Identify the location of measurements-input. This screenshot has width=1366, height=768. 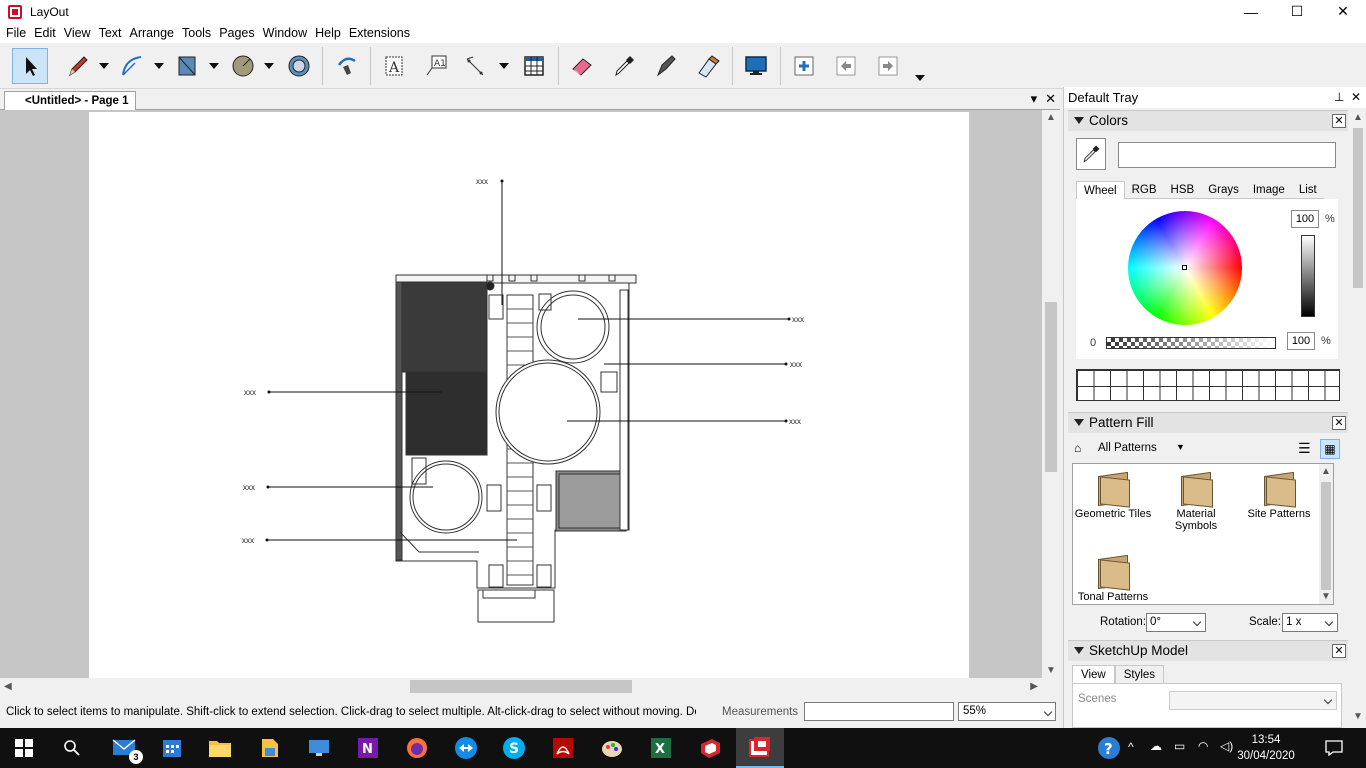
(879, 711).